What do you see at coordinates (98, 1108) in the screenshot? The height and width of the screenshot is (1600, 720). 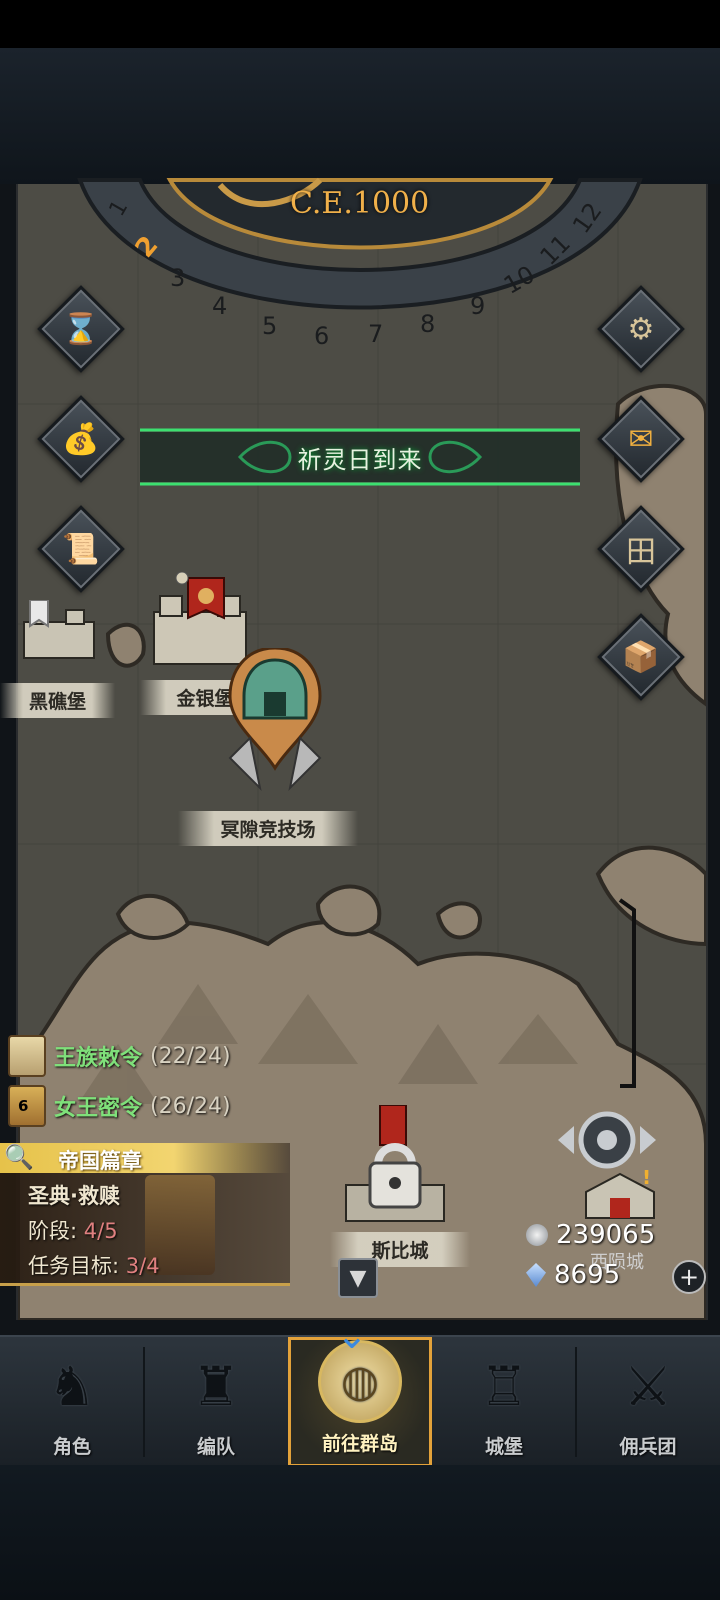 I see `quest-name: 女王密令` at bounding box center [98, 1108].